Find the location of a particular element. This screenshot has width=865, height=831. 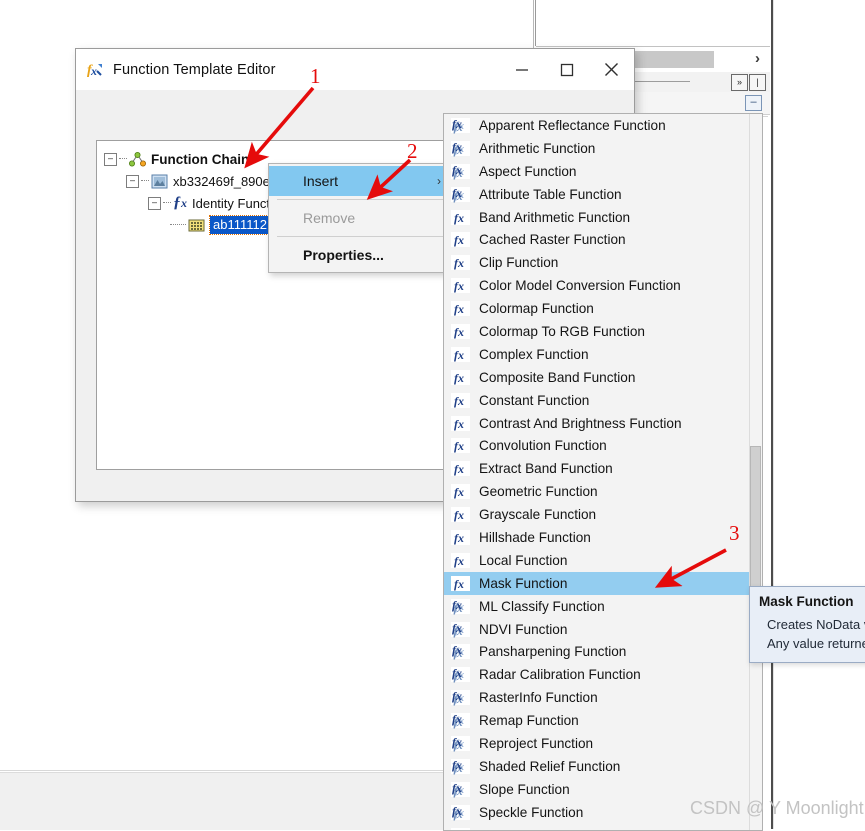

function-menu-item-label: Colormap Function is located at coordinates (536, 309).